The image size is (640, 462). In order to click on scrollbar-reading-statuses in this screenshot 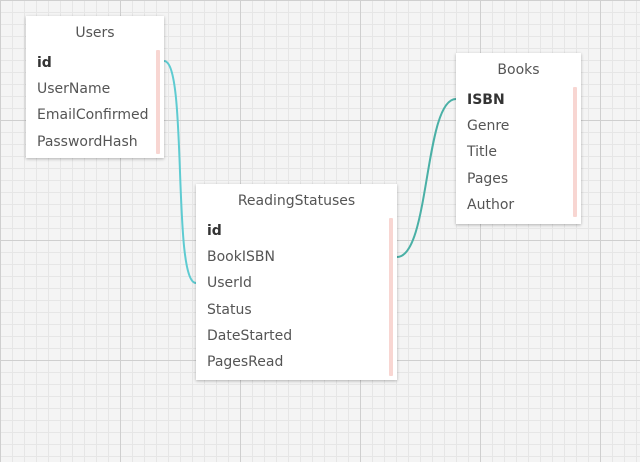, I will do `click(391, 297)`.